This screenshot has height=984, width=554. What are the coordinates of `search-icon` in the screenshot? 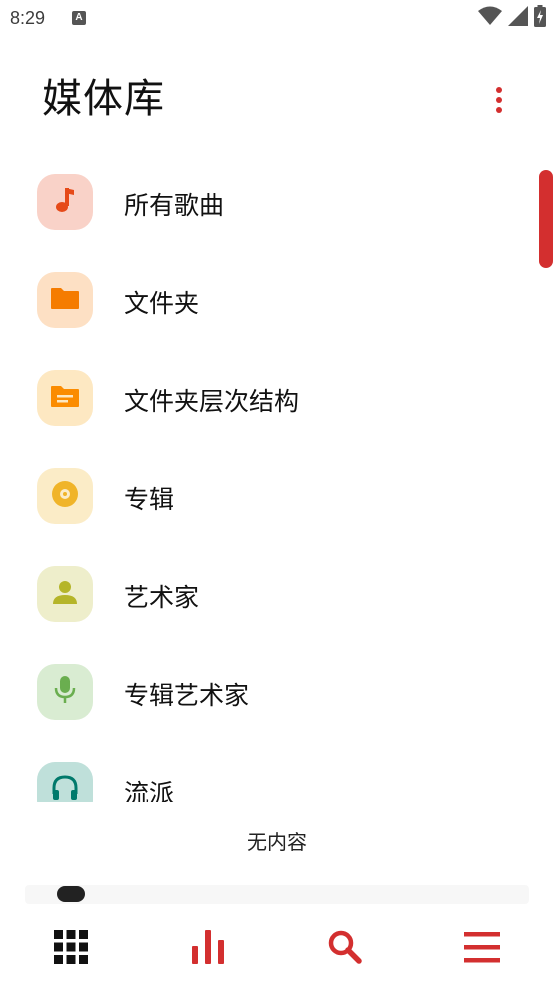 It's located at (345, 949).